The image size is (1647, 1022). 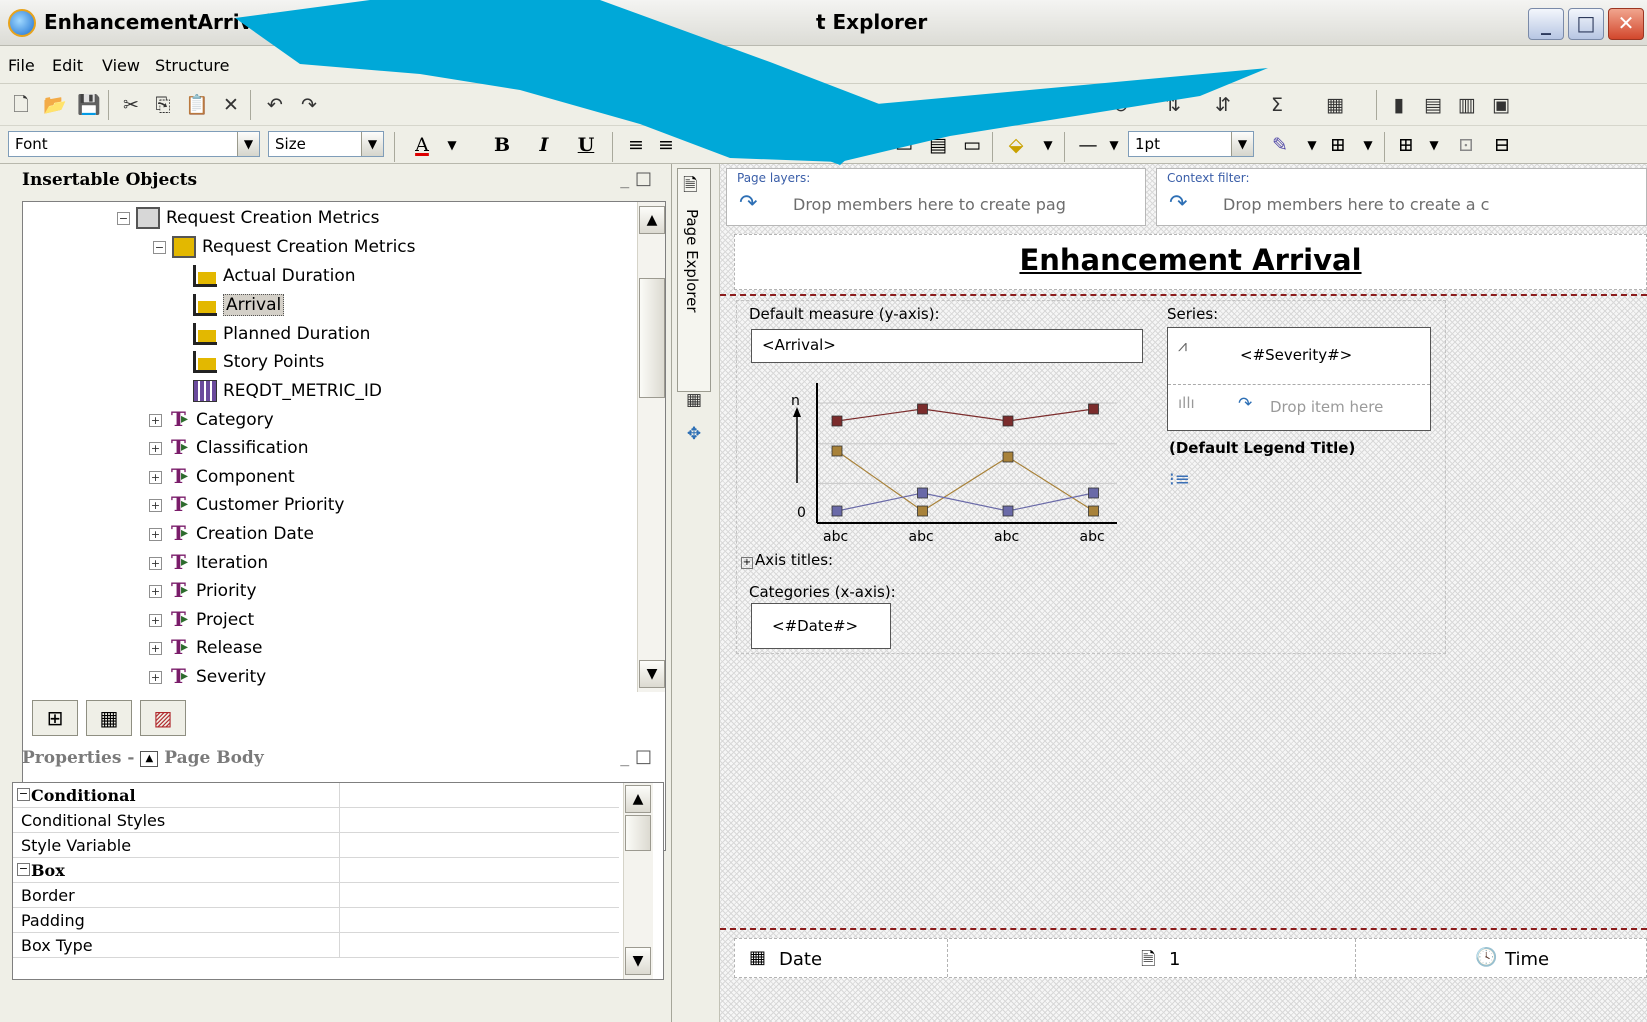 I want to click on categories-dropzone: <#Date#>, so click(x=821, y=626).